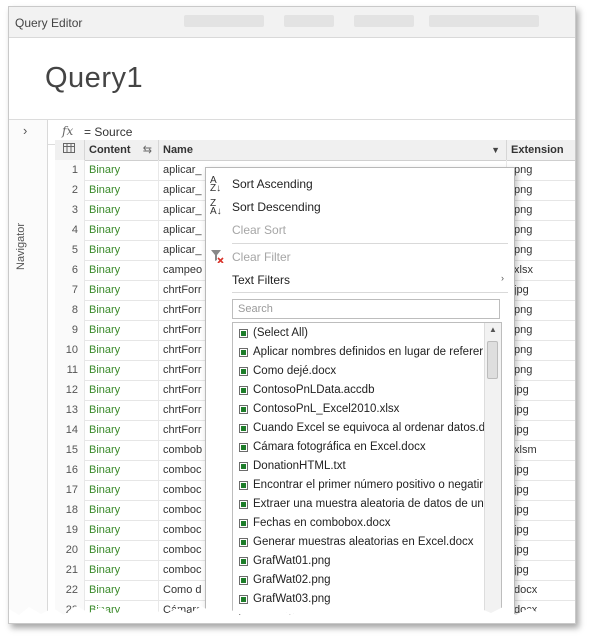 The image size is (589, 638). I want to click on title-bar: Query Editor, so click(292, 22).